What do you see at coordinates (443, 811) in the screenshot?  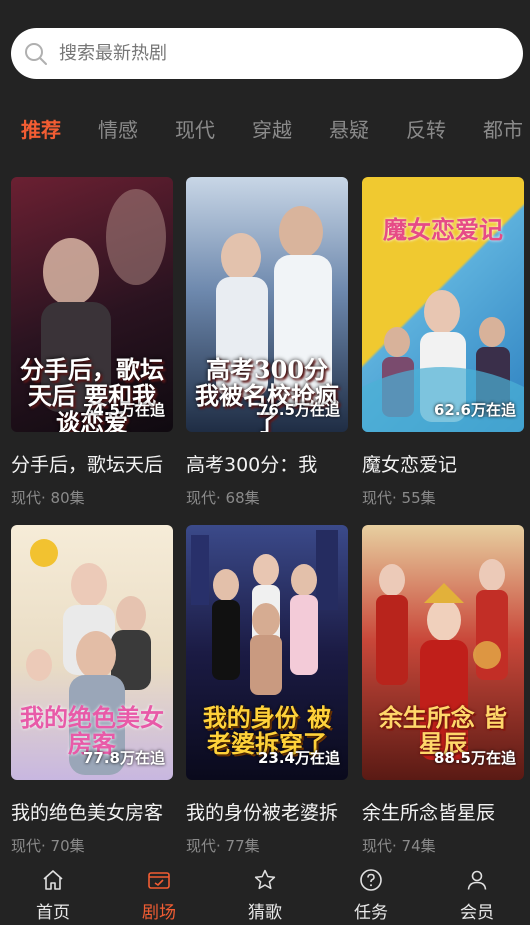 I see `card-title: 余生所念皆星辰` at bounding box center [443, 811].